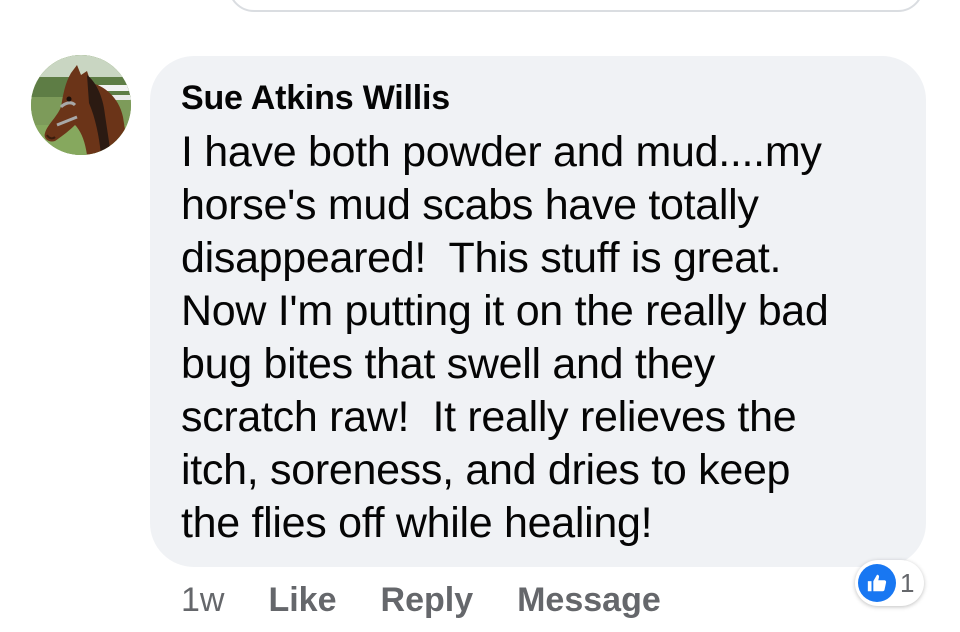 The image size is (960, 632). What do you see at coordinates (302, 600) in the screenshot?
I see `like-button: Like` at bounding box center [302, 600].